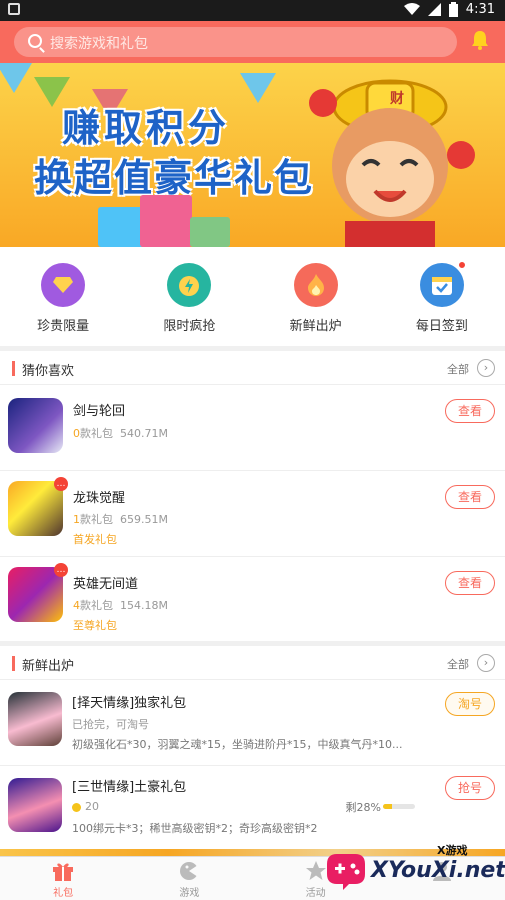 Image resolution: width=505 pixels, height=900 pixels. Describe the element at coordinates (144, 519) in the screenshot. I see `game-size: 659.51M` at that location.